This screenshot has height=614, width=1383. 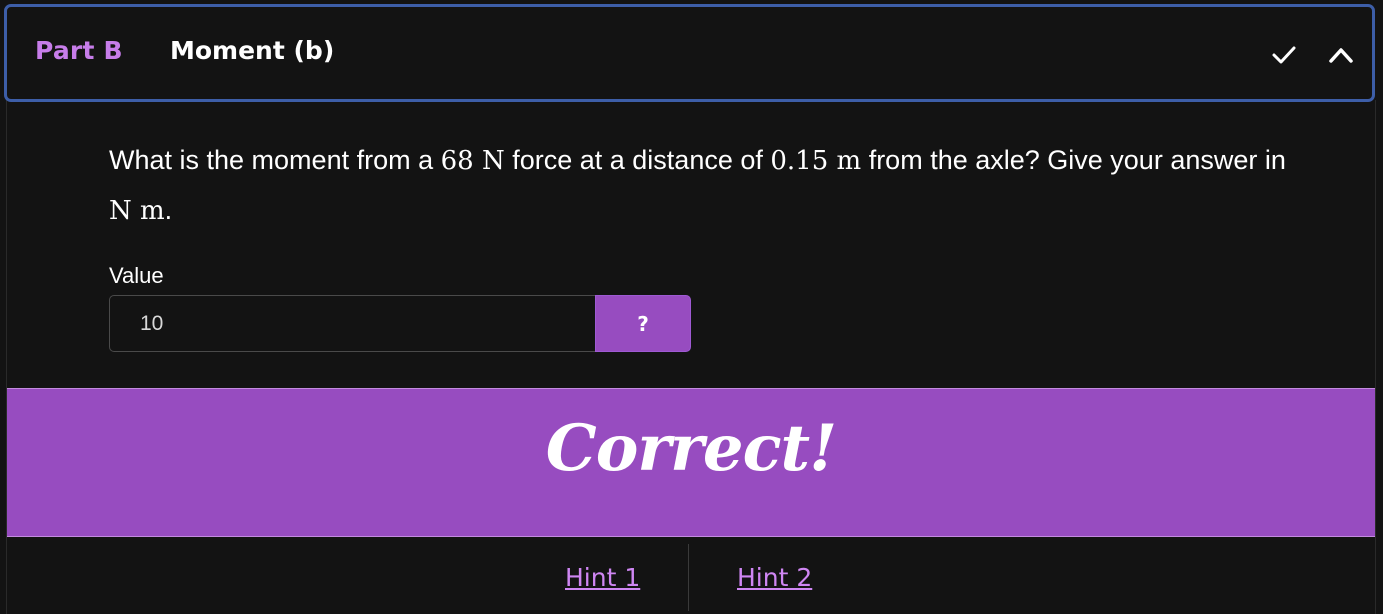 What do you see at coordinates (688, 577) in the screenshot?
I see `hint-divider` at bounding box center [688, 577].